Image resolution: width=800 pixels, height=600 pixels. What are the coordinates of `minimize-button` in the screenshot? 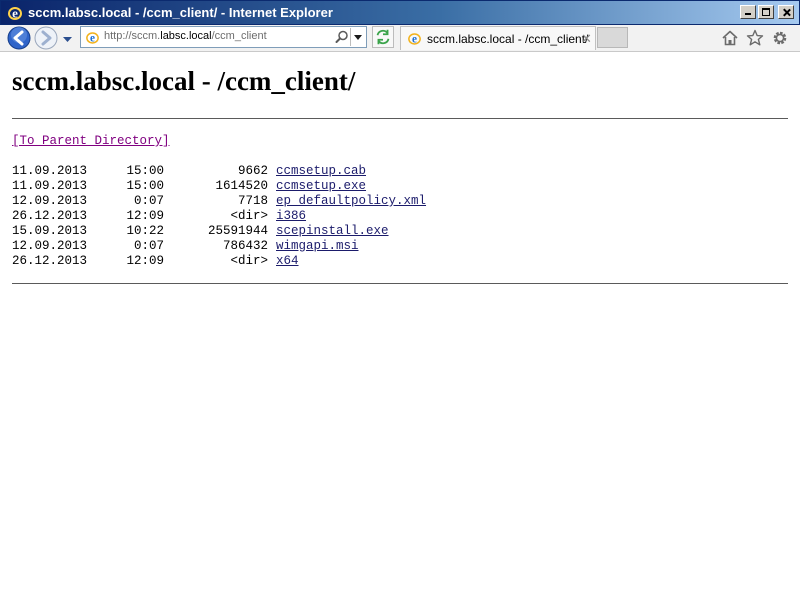 It's located at (748, 12).